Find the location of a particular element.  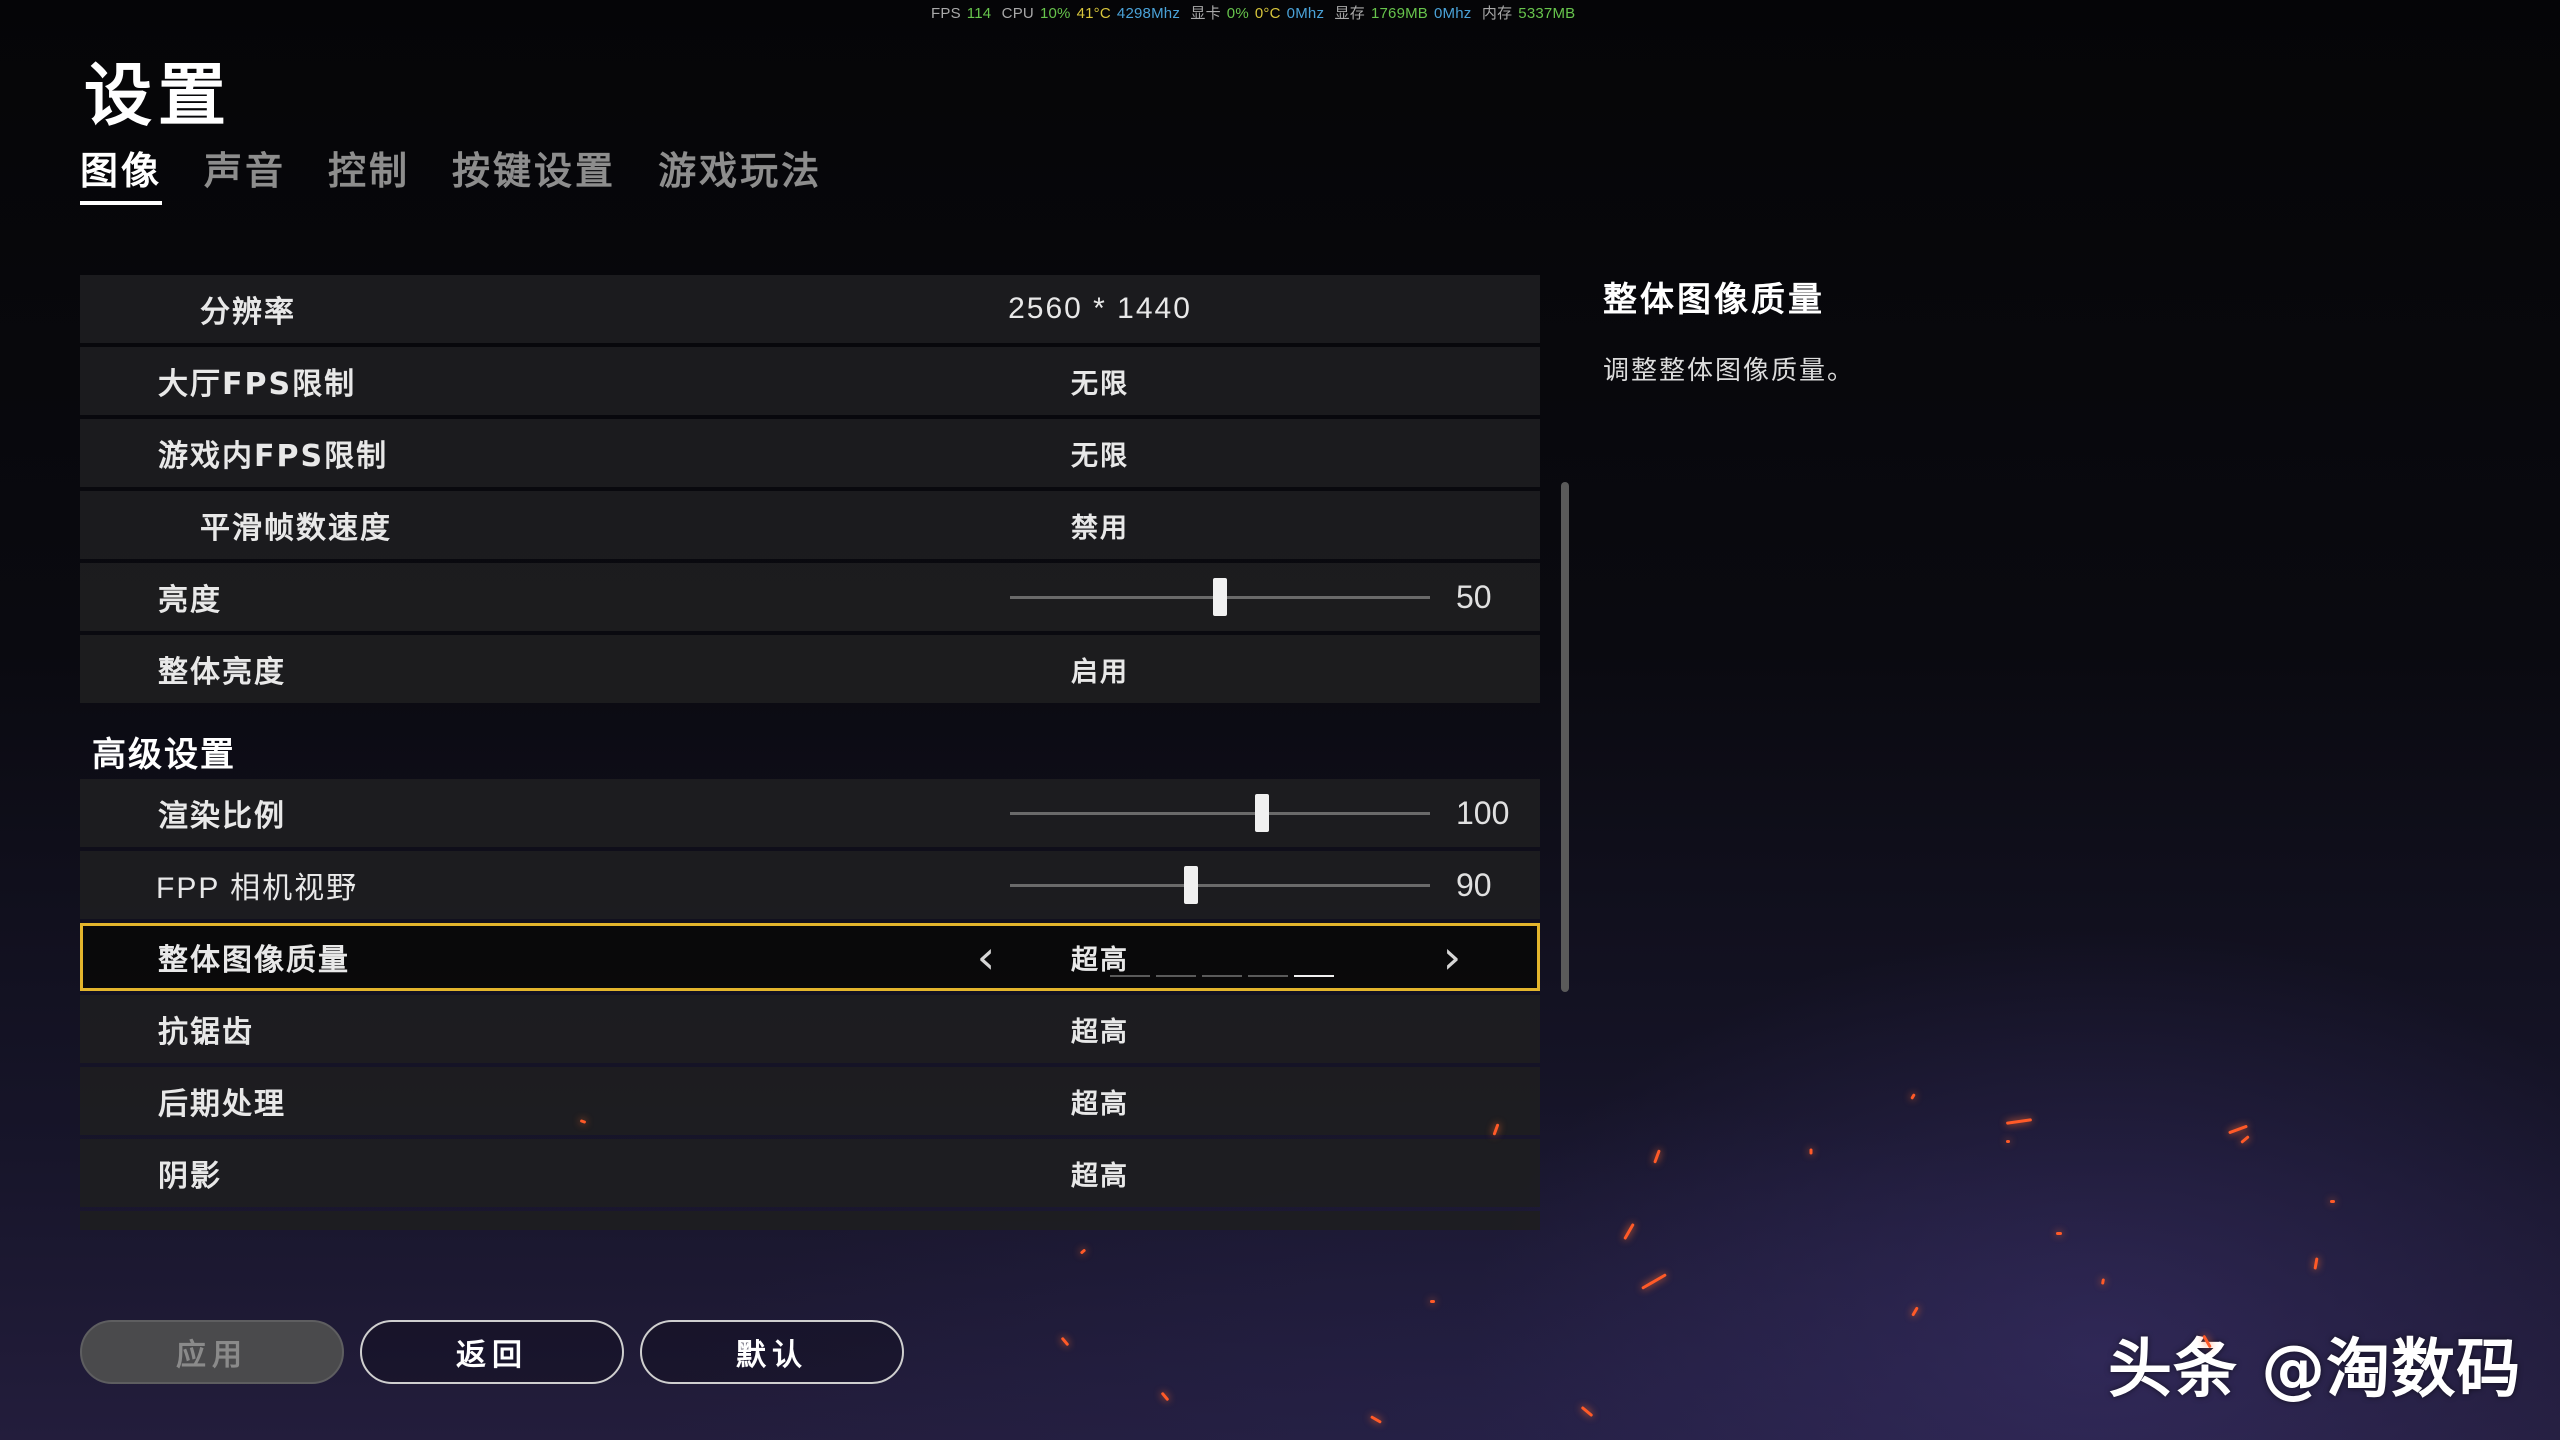

setting-row-ingame-fps: 游戏内FPS限制 无限 is located at coordinates (810, 453).